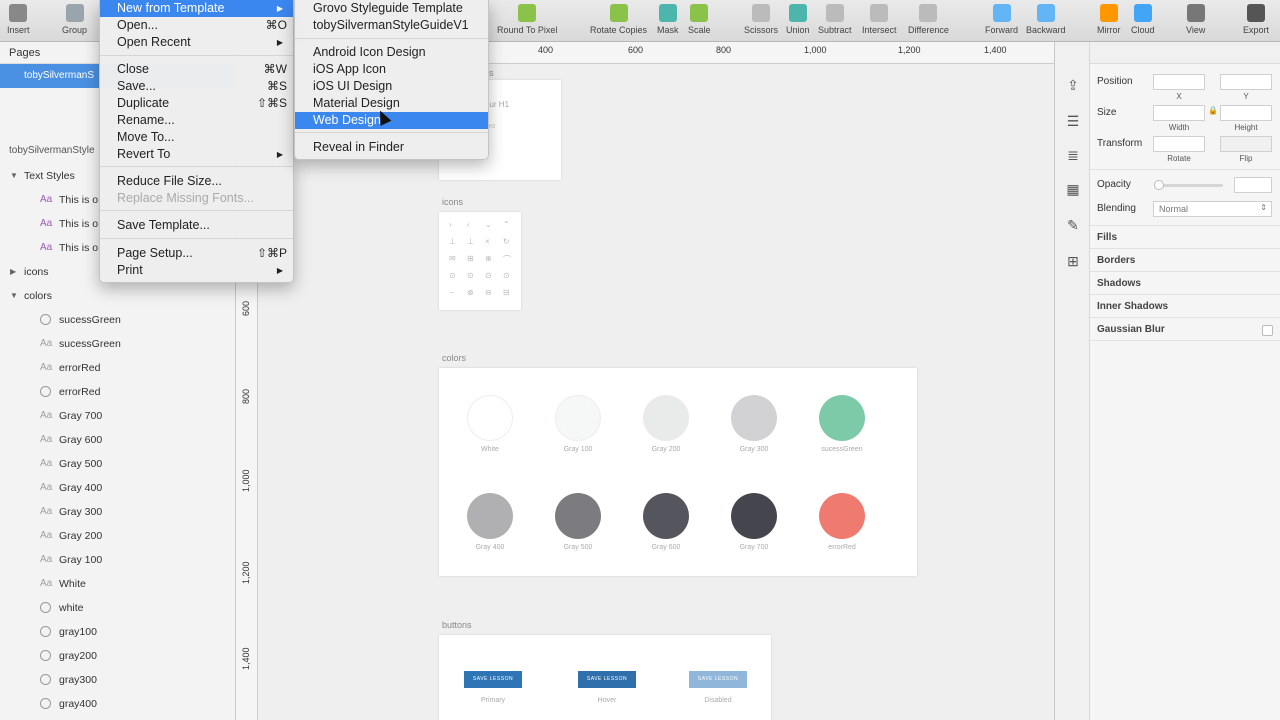 This screenshot has width=1280, height=720. I want to click on opacity-slider-knob, so click(1159, 185).